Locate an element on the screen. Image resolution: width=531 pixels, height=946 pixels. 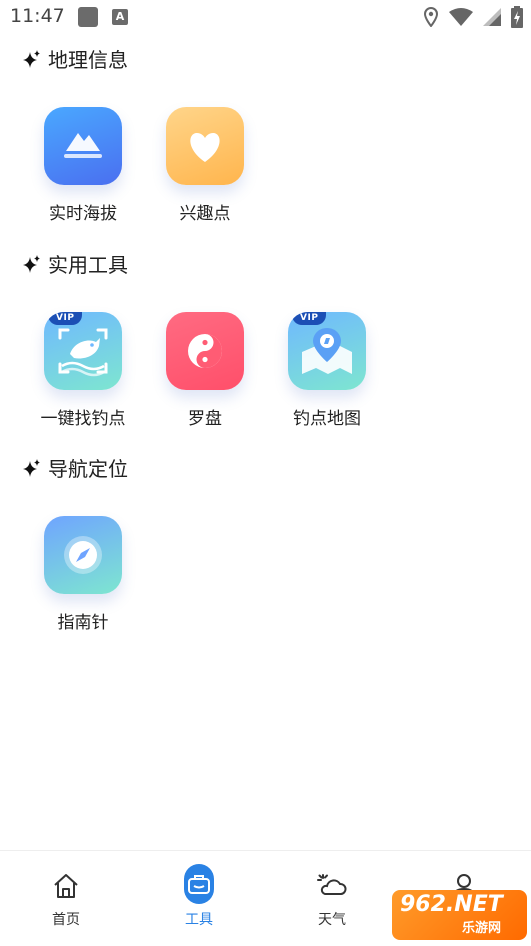
heart-icon is located at coordinates (205, 146).